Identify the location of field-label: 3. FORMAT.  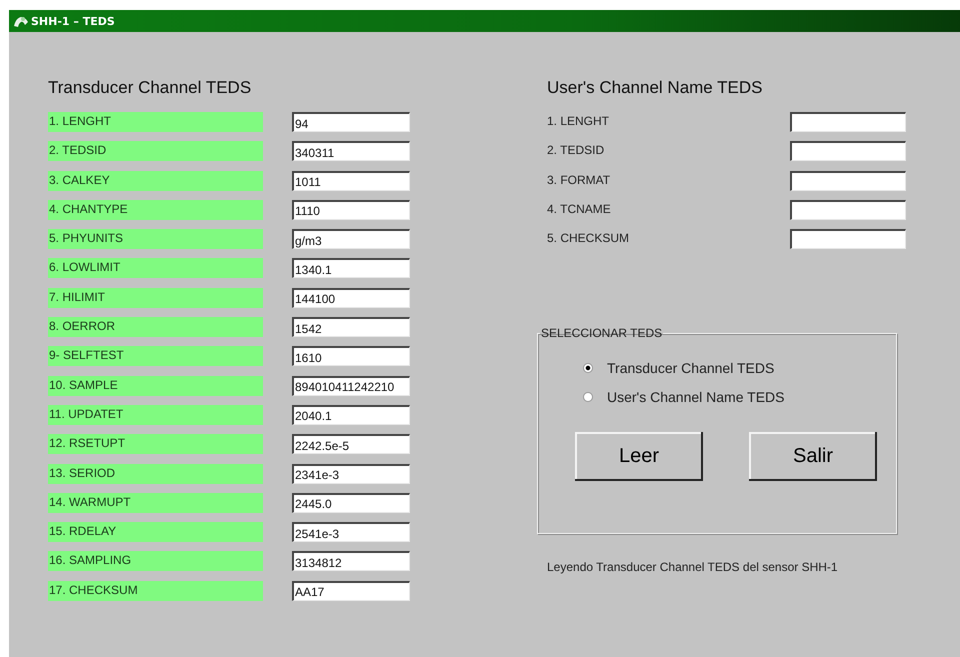
(579, 180).